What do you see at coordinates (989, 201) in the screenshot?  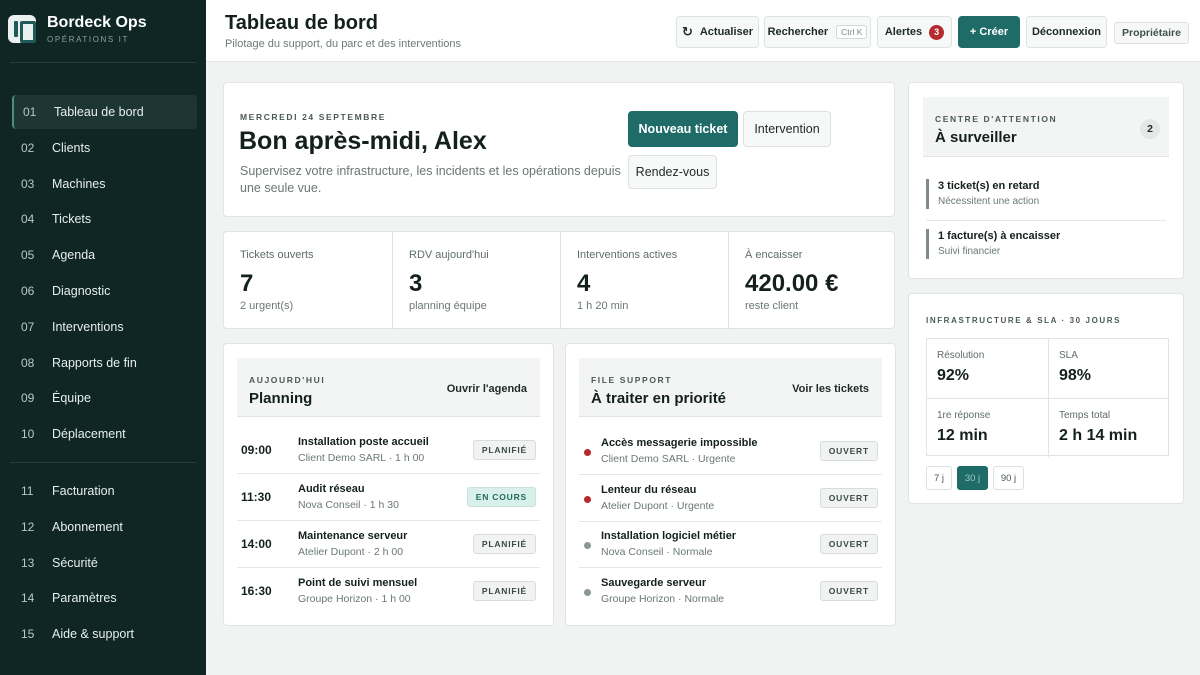 I see `attention-item-subtitle: Nécessitent une action` at bounding box center [989, 201].